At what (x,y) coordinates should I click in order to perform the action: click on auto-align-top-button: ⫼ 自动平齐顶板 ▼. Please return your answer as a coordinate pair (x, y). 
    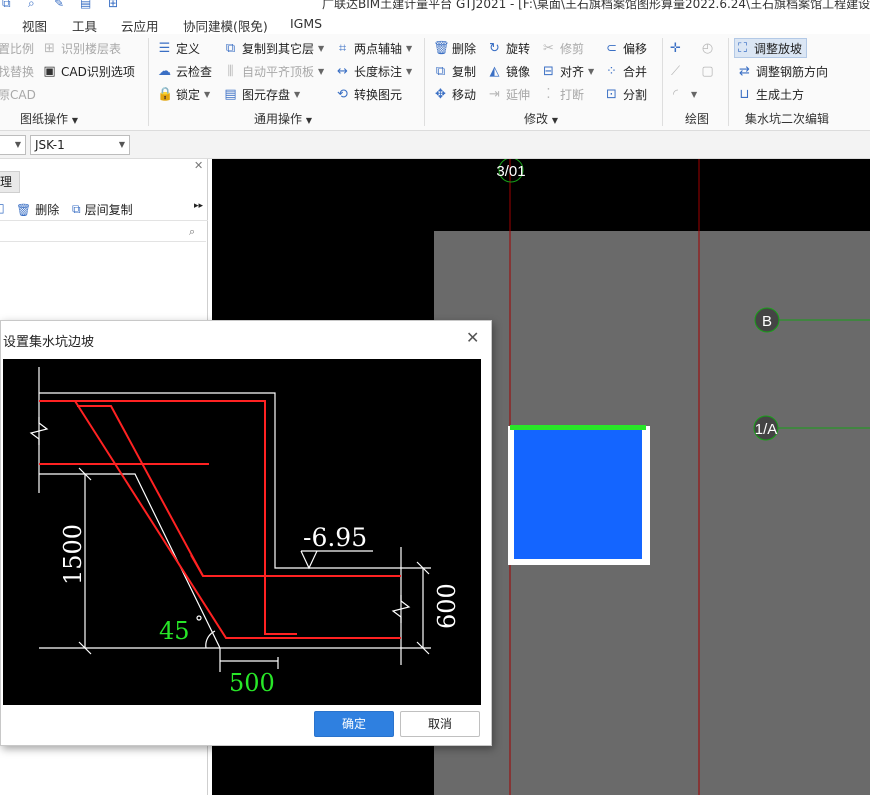
    Looking at the image, I should click on (274, 71).